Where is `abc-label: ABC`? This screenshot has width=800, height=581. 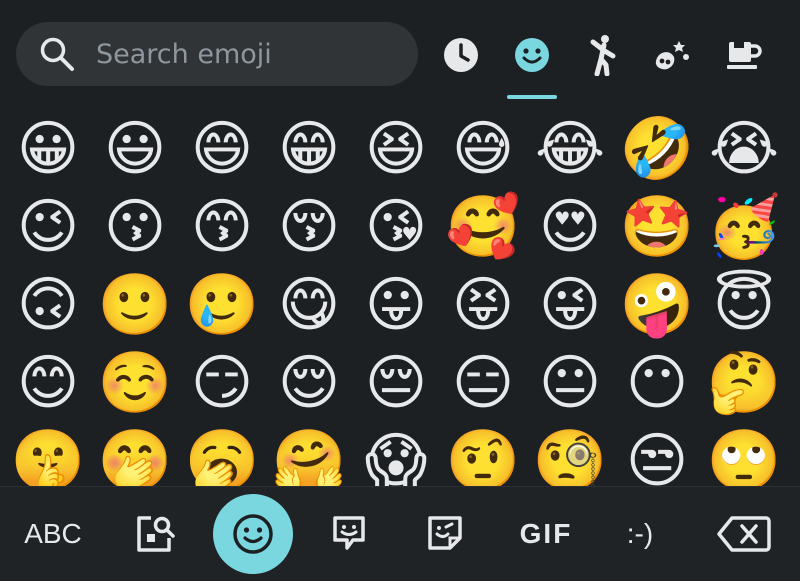
abc-label: ABC is located at coordinates (53, 533).